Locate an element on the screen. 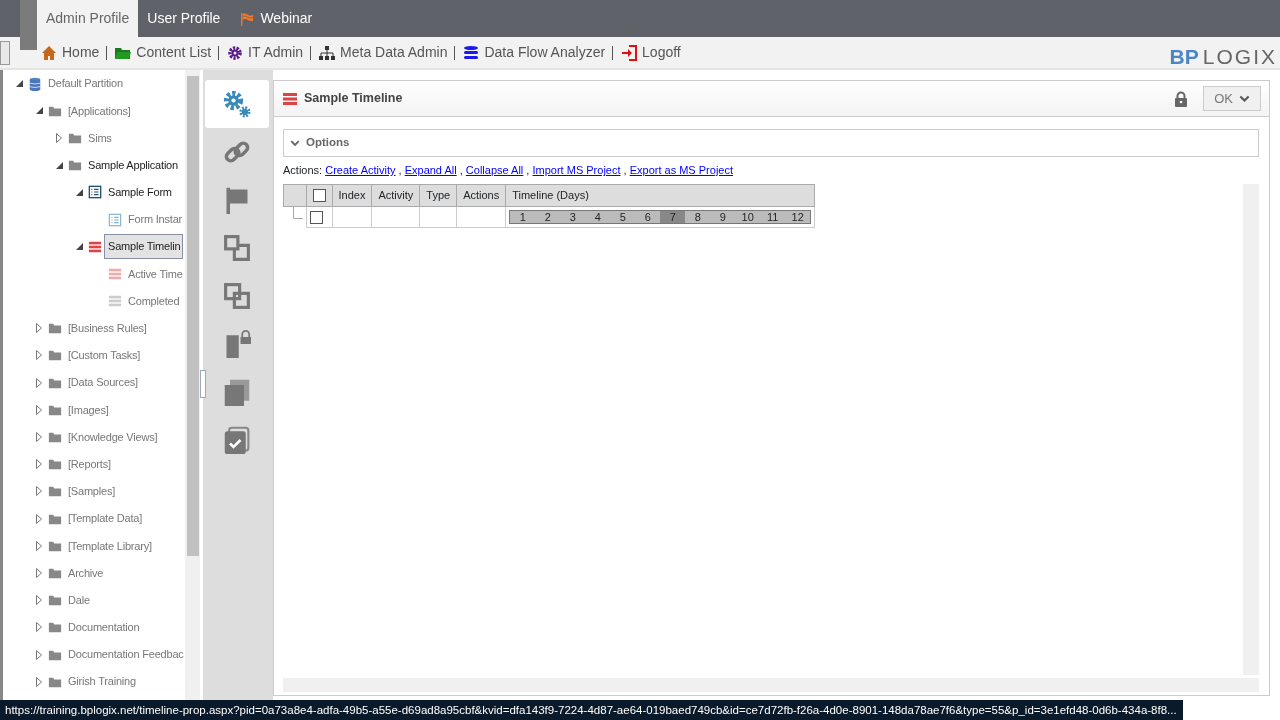 The height and width of the screenshot is (720, 1280). action-link: Expand All is located at coordinates (430, 170).